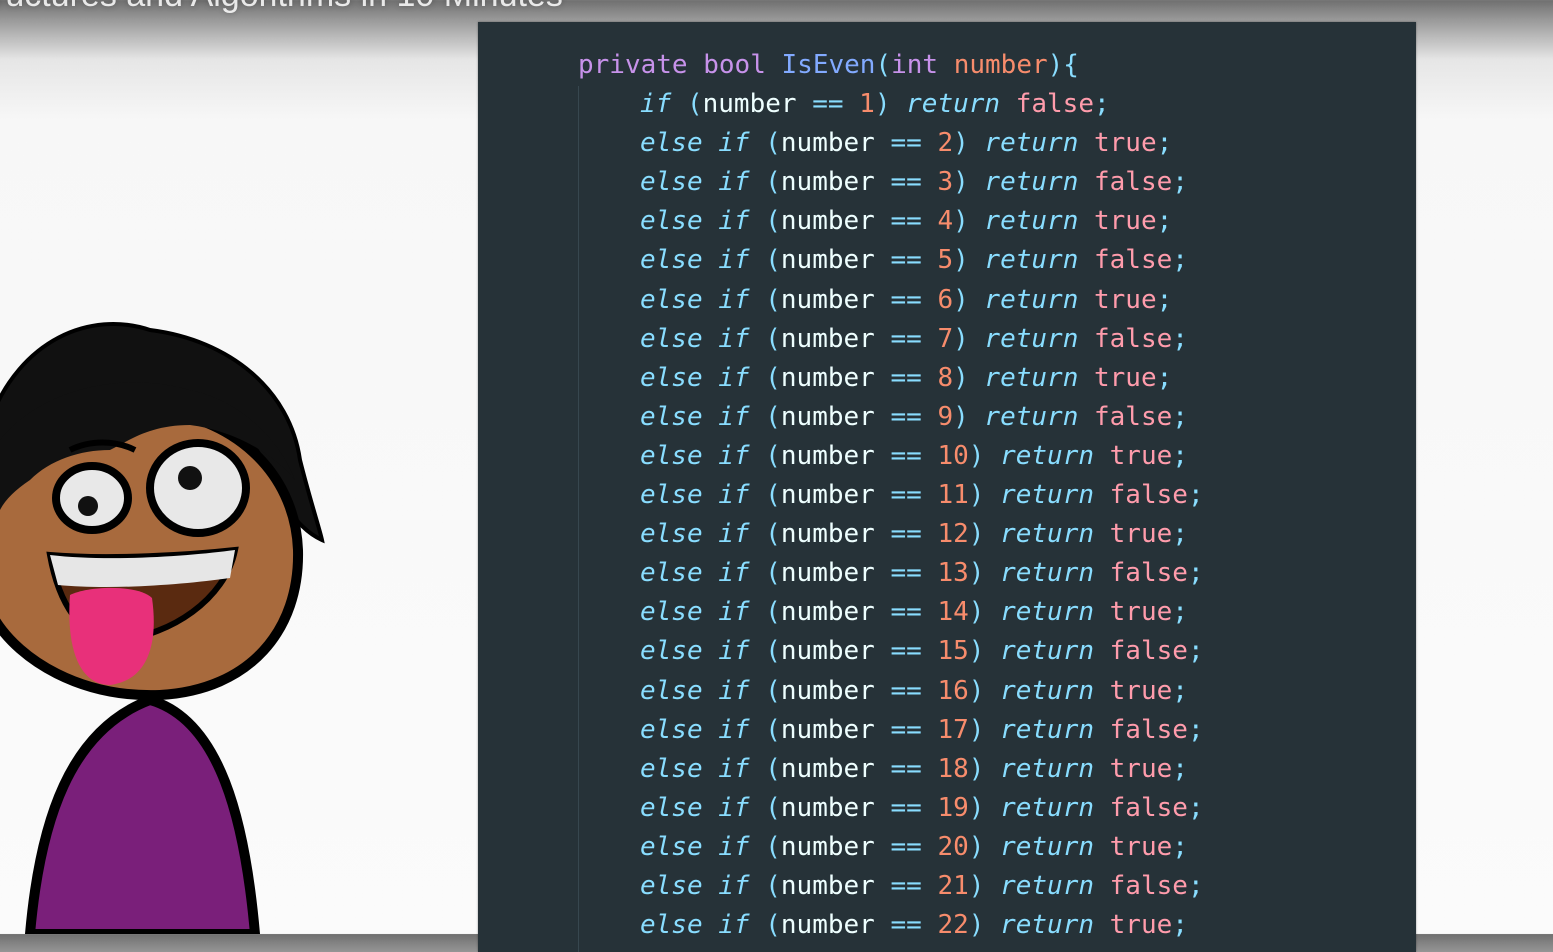  What do you see at coordinates (953, 651) in the screenshot?
I see `number-literal: 15` at bounding box center [953, 651].